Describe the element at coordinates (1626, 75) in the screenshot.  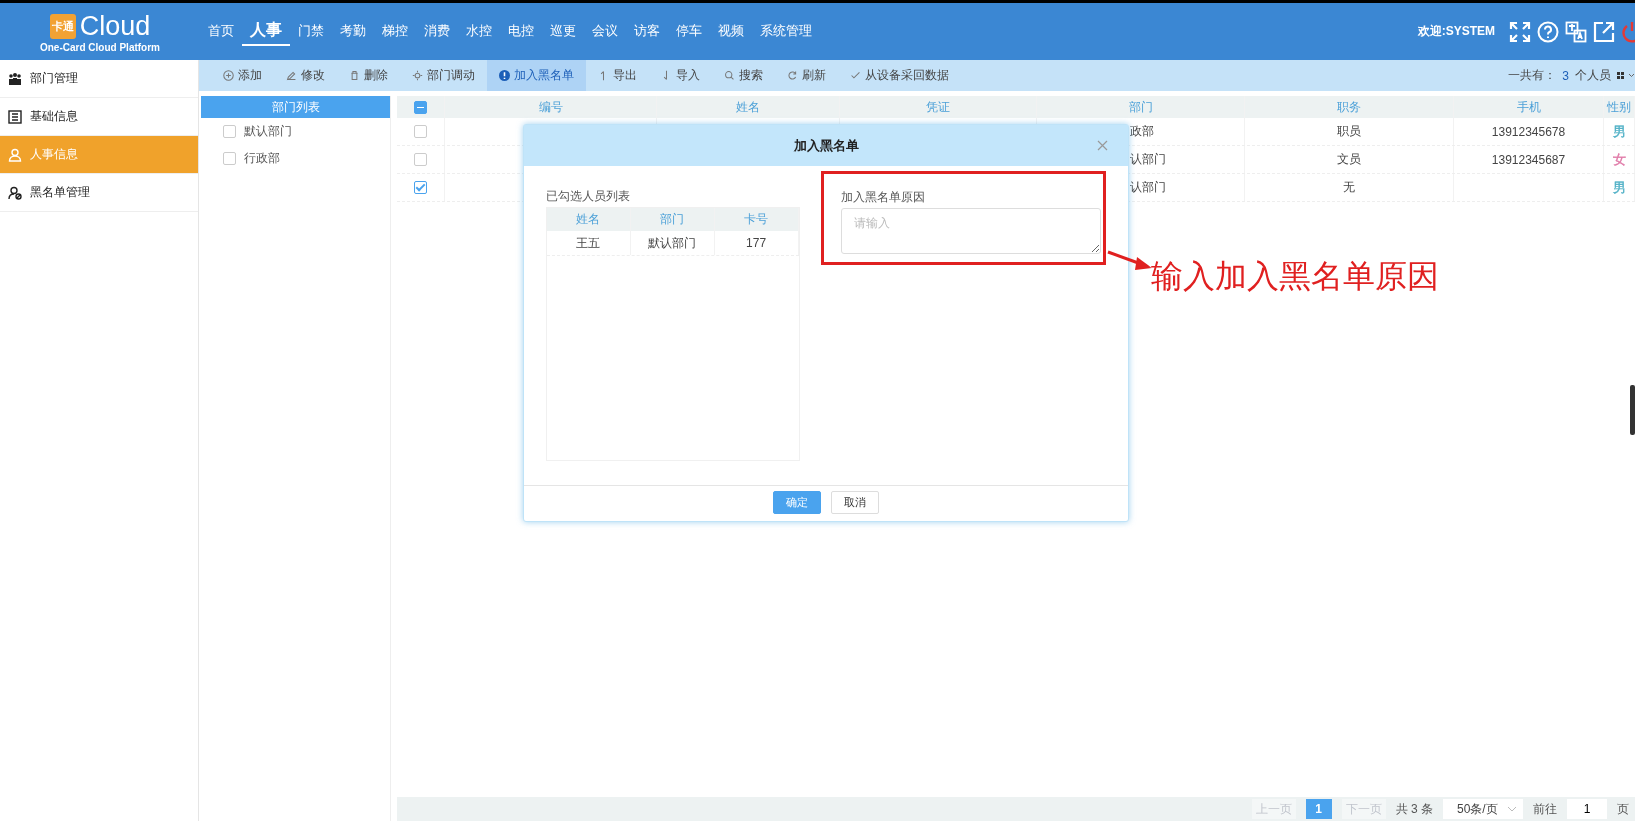
I see `grid-view-icon` at that location.